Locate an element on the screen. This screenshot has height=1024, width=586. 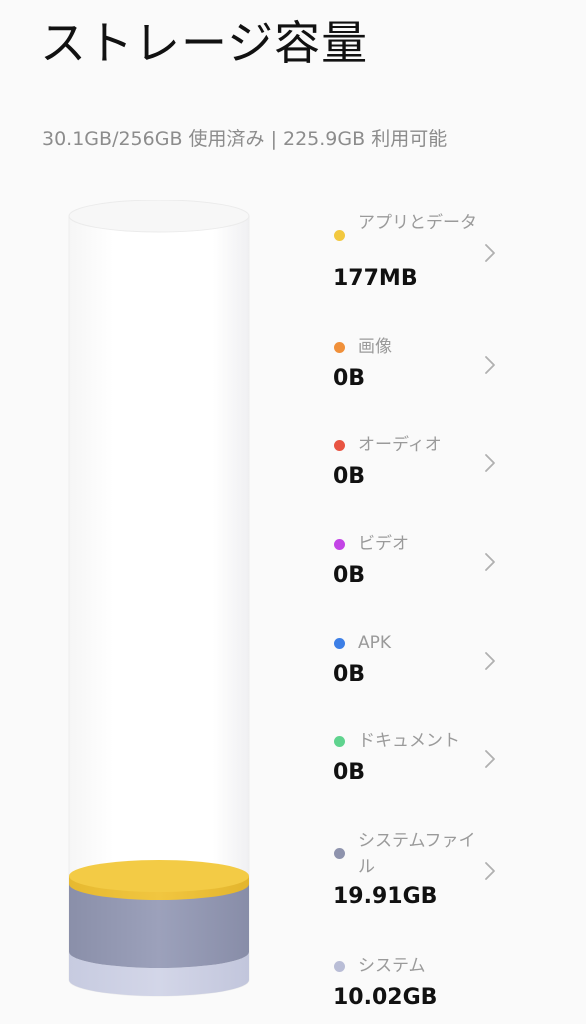
category-label: オーディオ is located at coordinates (400, 445).